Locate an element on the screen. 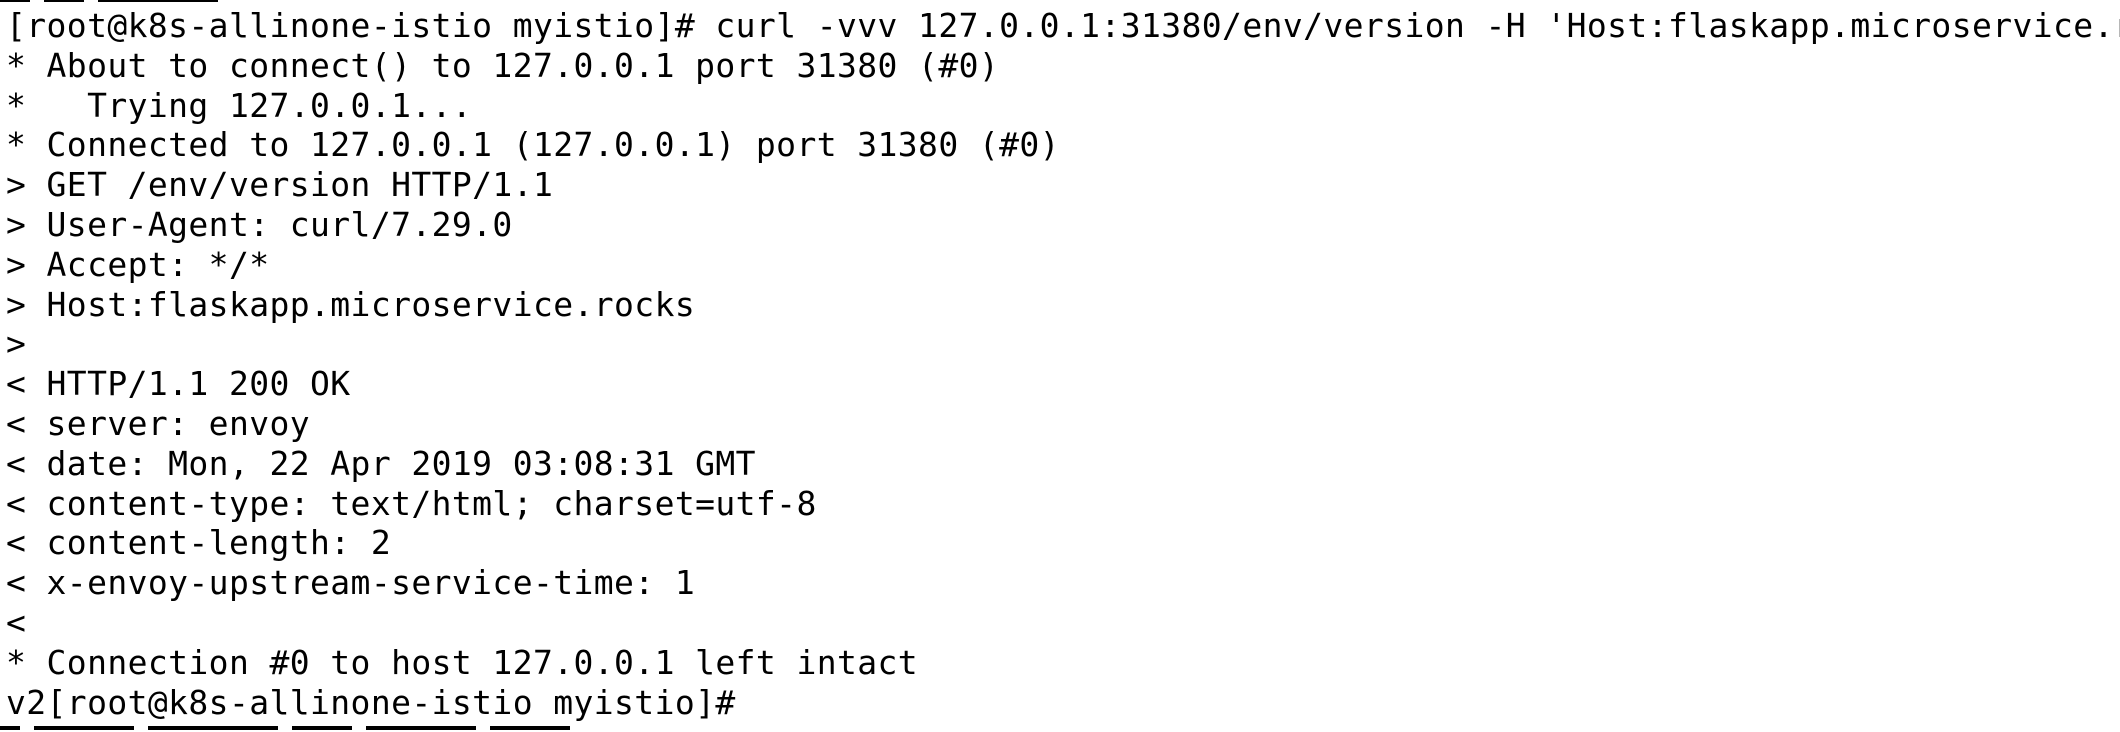 The width and height of the screenshot is (2120, 732). command-prompt-line: v2[root@k8s-allinone-istio myistio]# is located at coordinates (1063, 703).